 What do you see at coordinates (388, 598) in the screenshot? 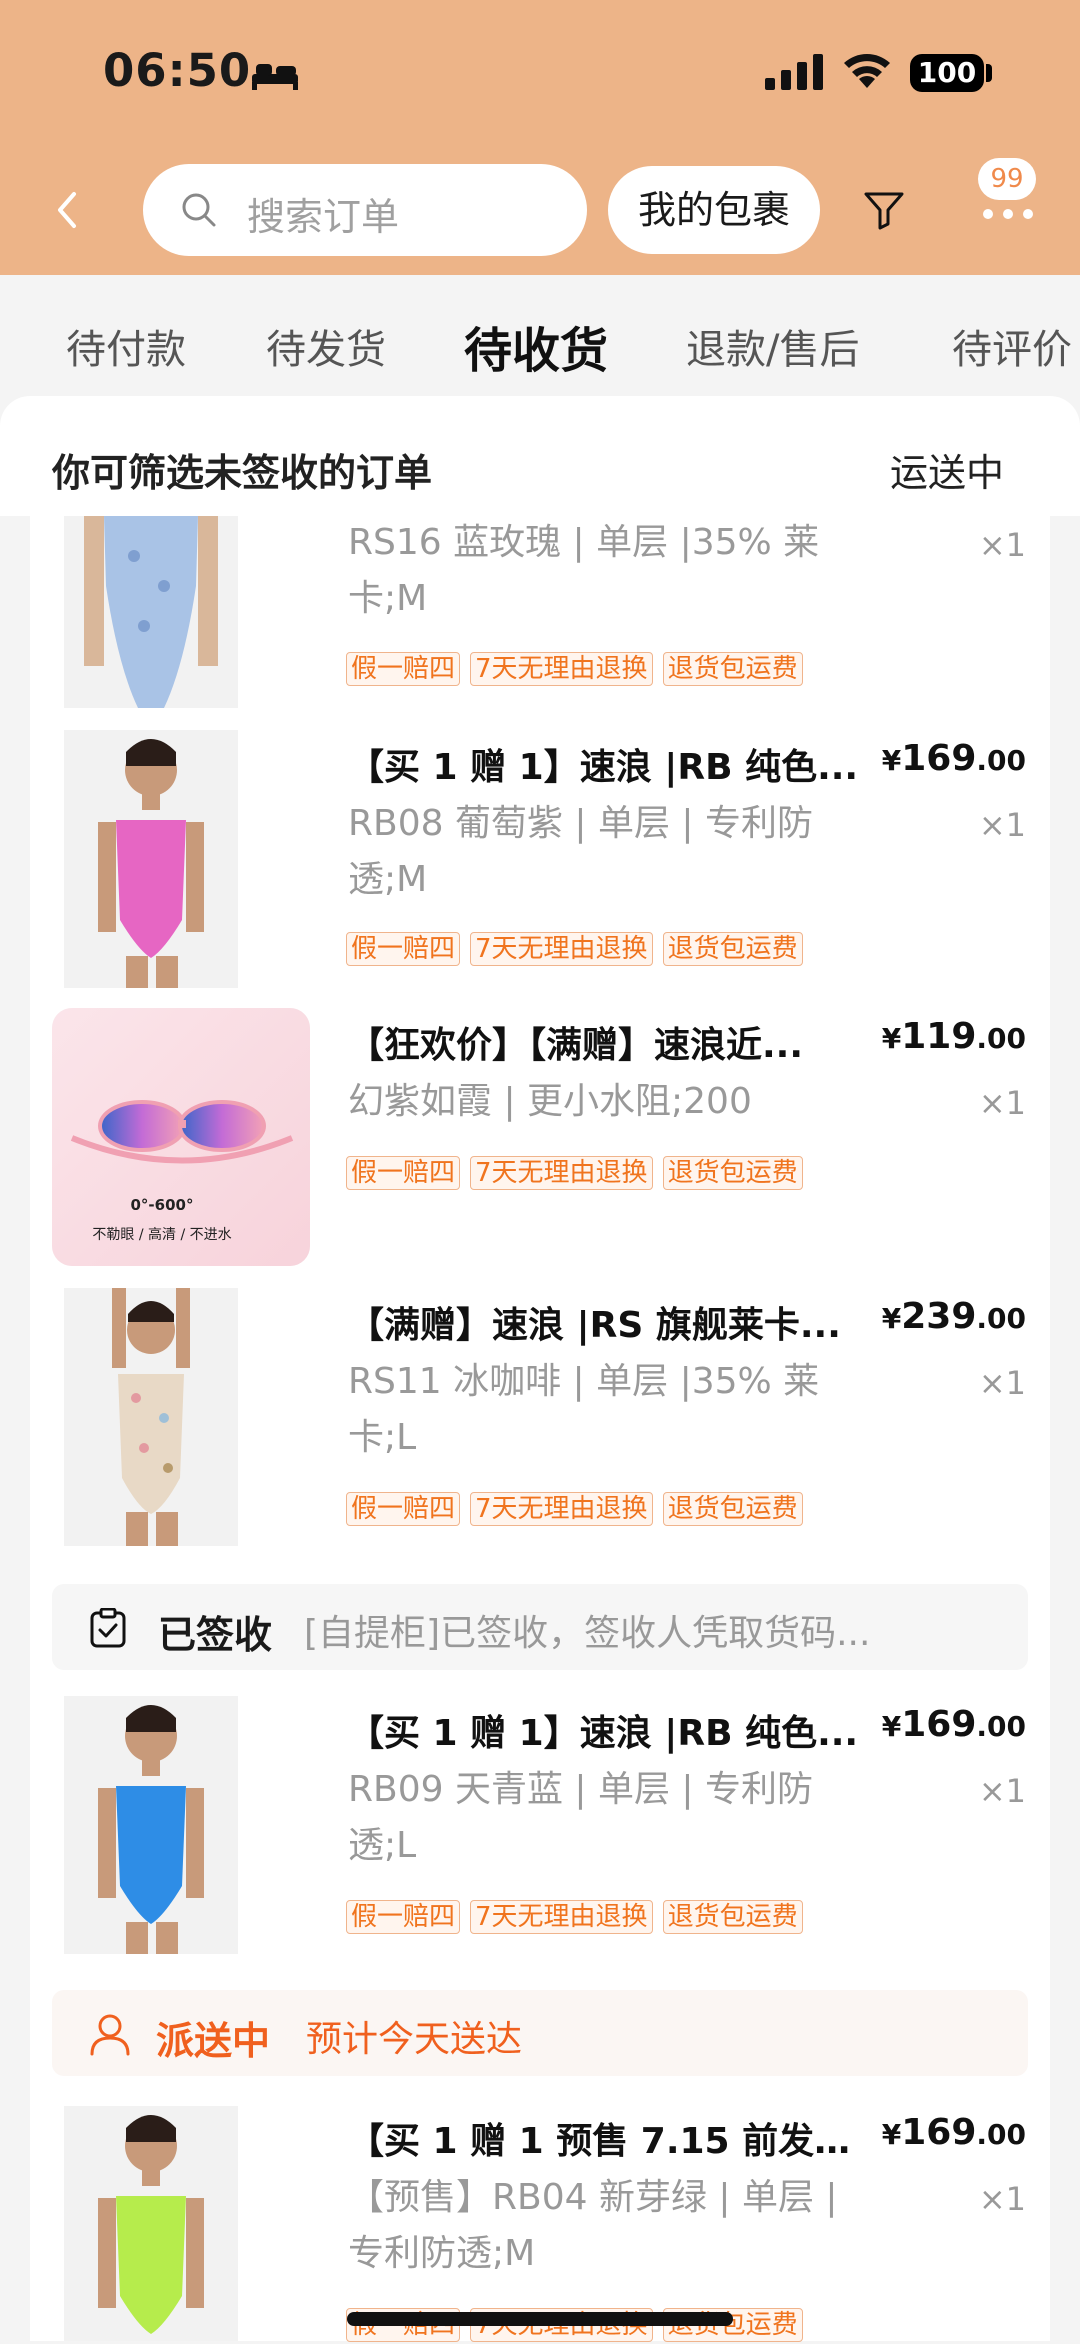
I see `item-spec-line2: 卡;M` at bounding box center [388, 598].